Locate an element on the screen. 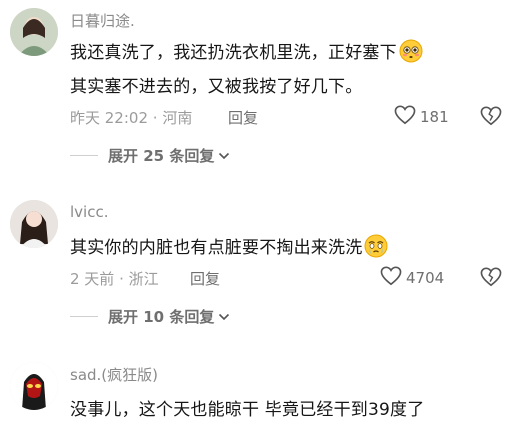 This screenshot has height=426, width=526. comment-text: 我还真洗了，我还扔洗衣机里洗，正好塞下 is located at coordinates (233, 53).